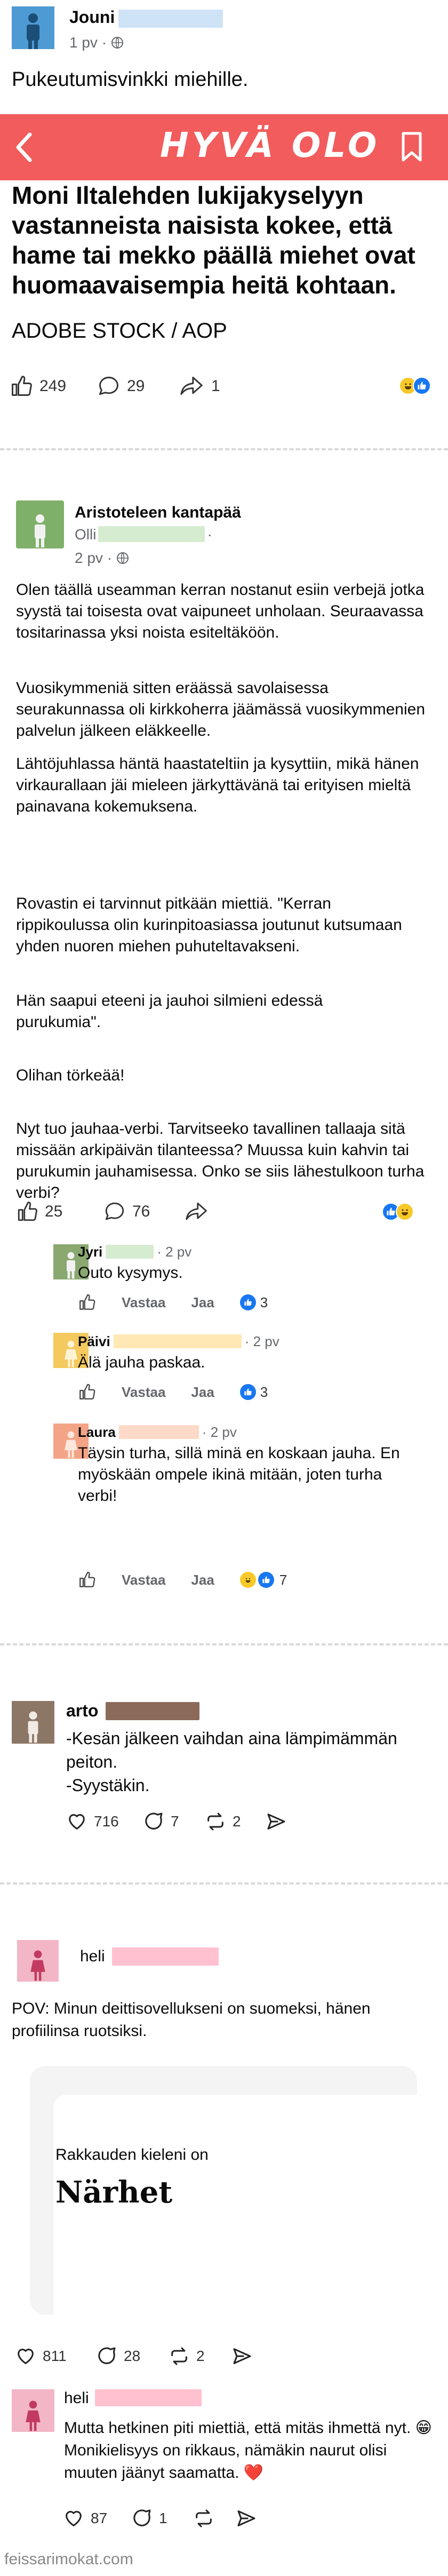 This screenshot has width=448, height=2576. What do you see at coordinates (136, 386) in the screenshot?
I see `comment-count: 29` at bounding box center [136, 386].